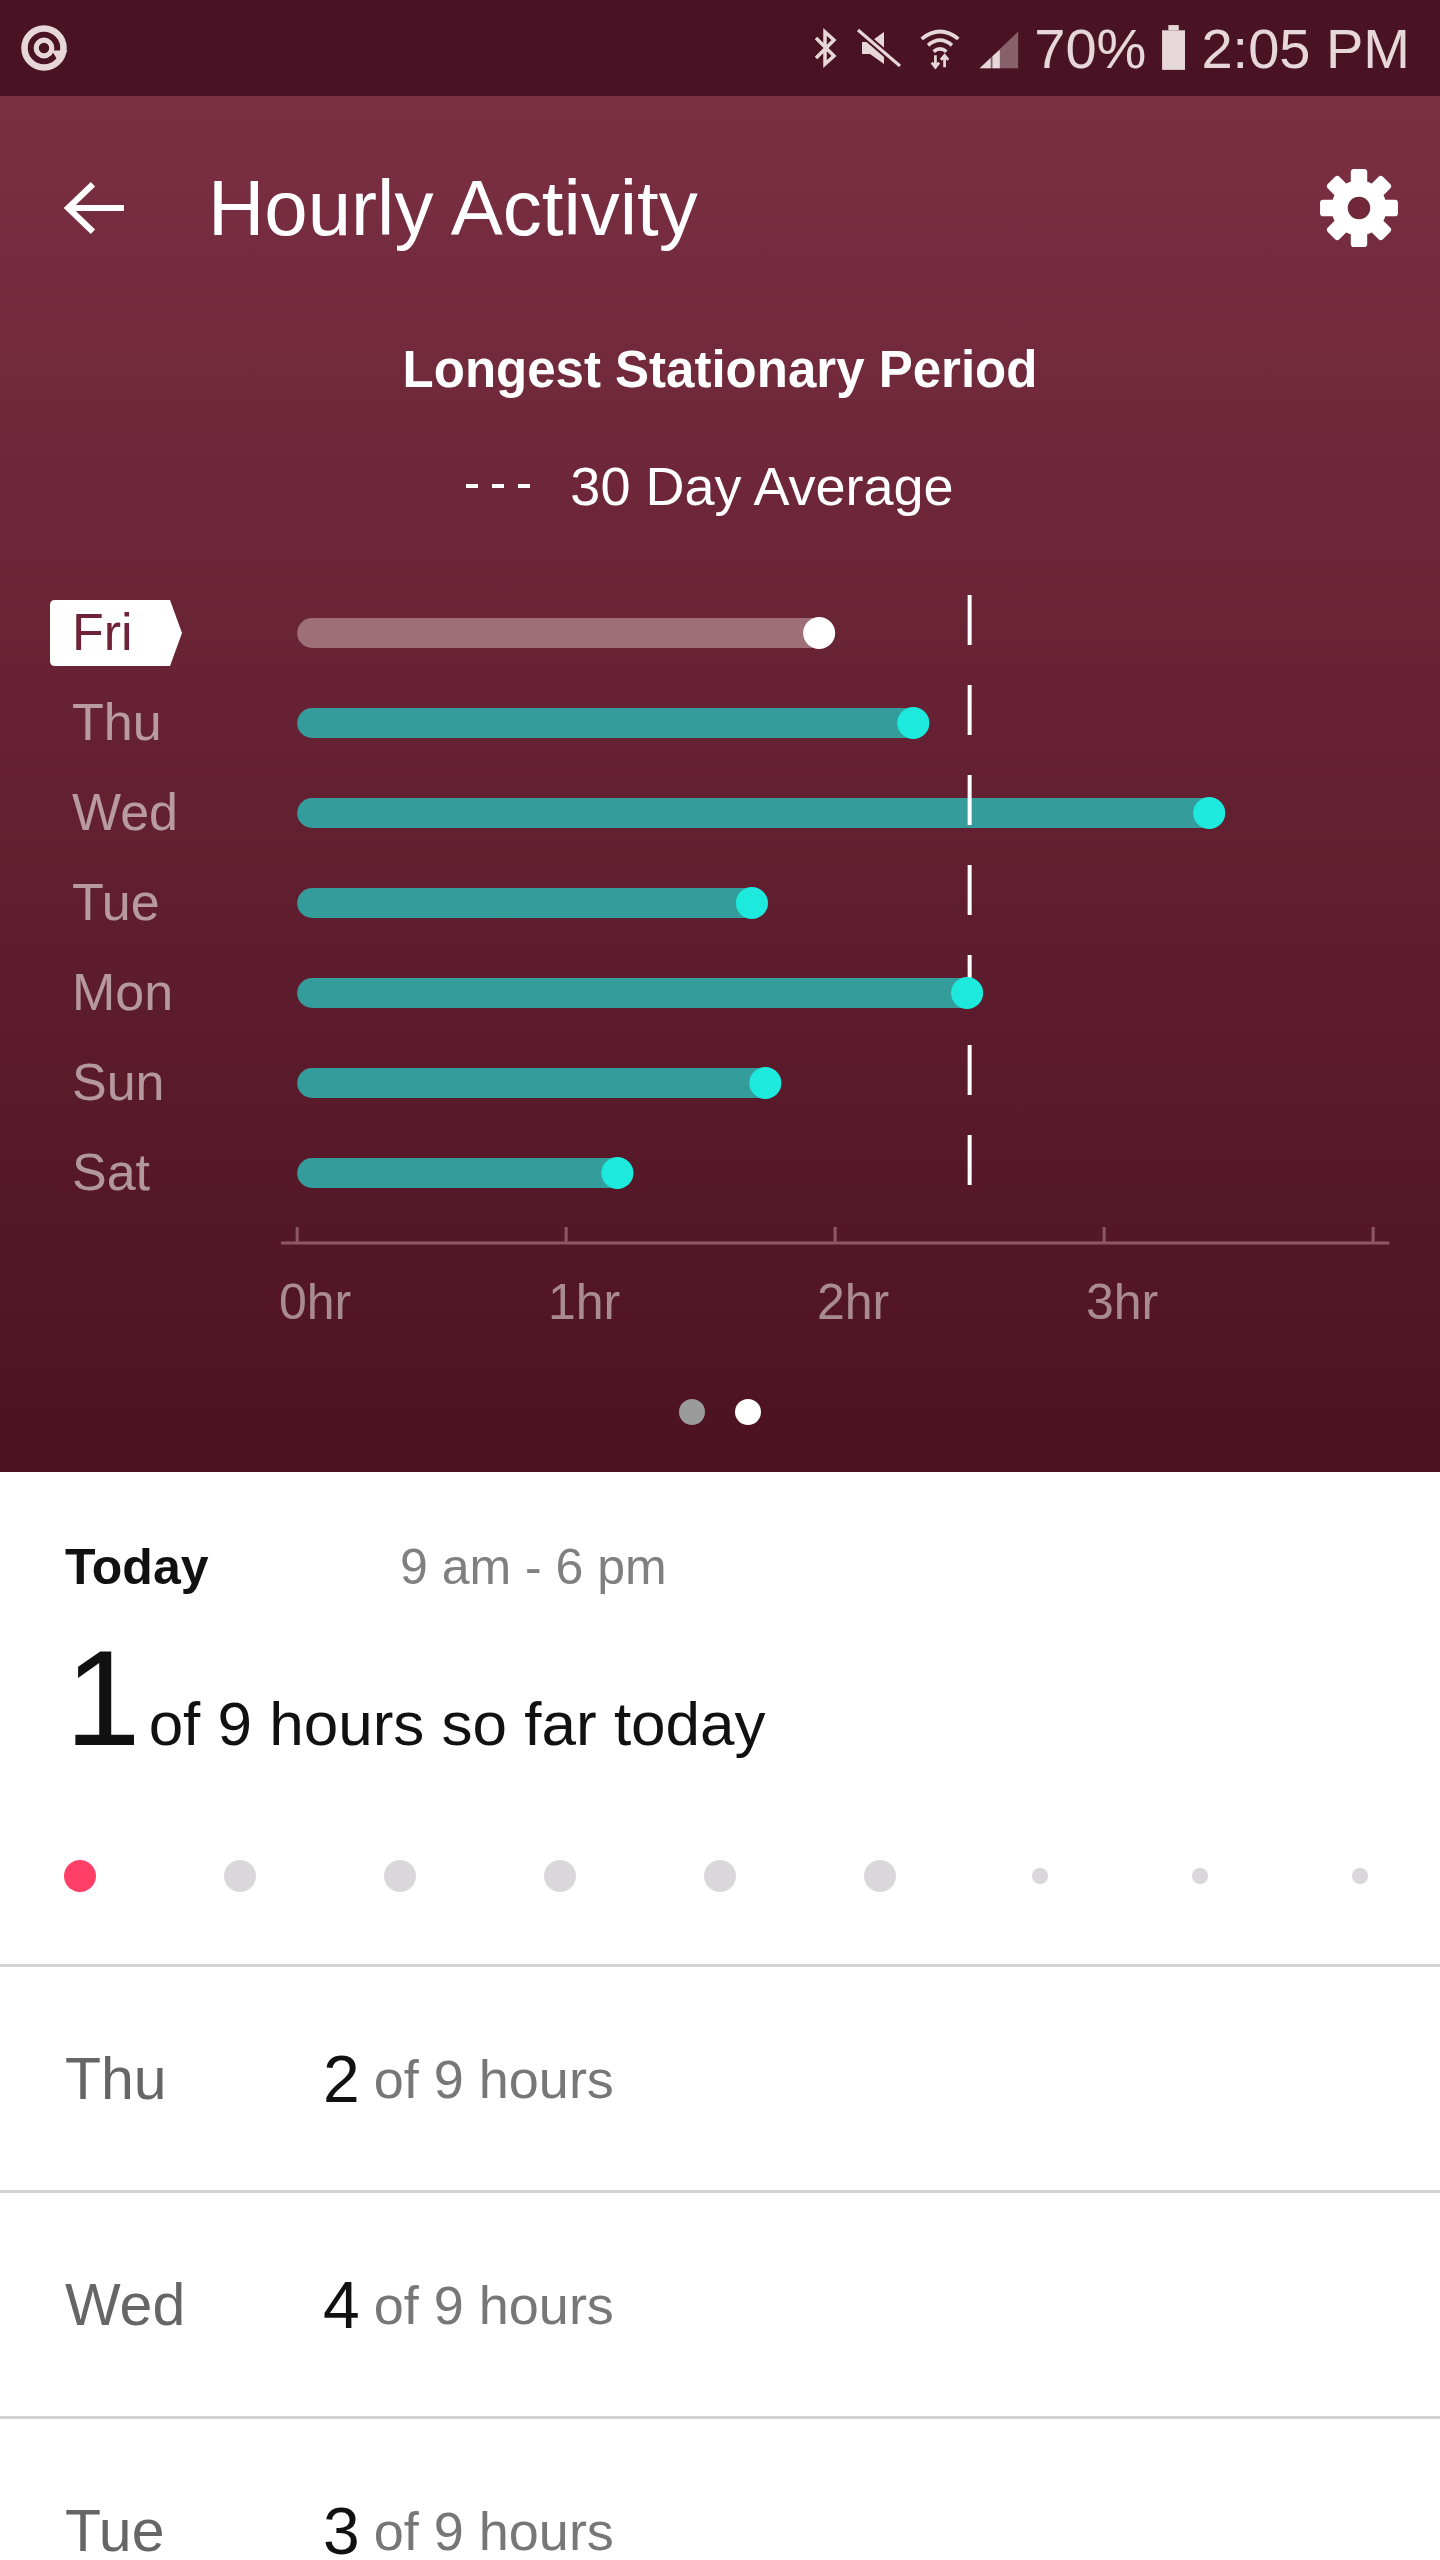  What do you see at coordinates (720, 2489) in the screenshot?
I see `day-row: Tue 3 of 9 hours` at bounding box center [720, 2489].